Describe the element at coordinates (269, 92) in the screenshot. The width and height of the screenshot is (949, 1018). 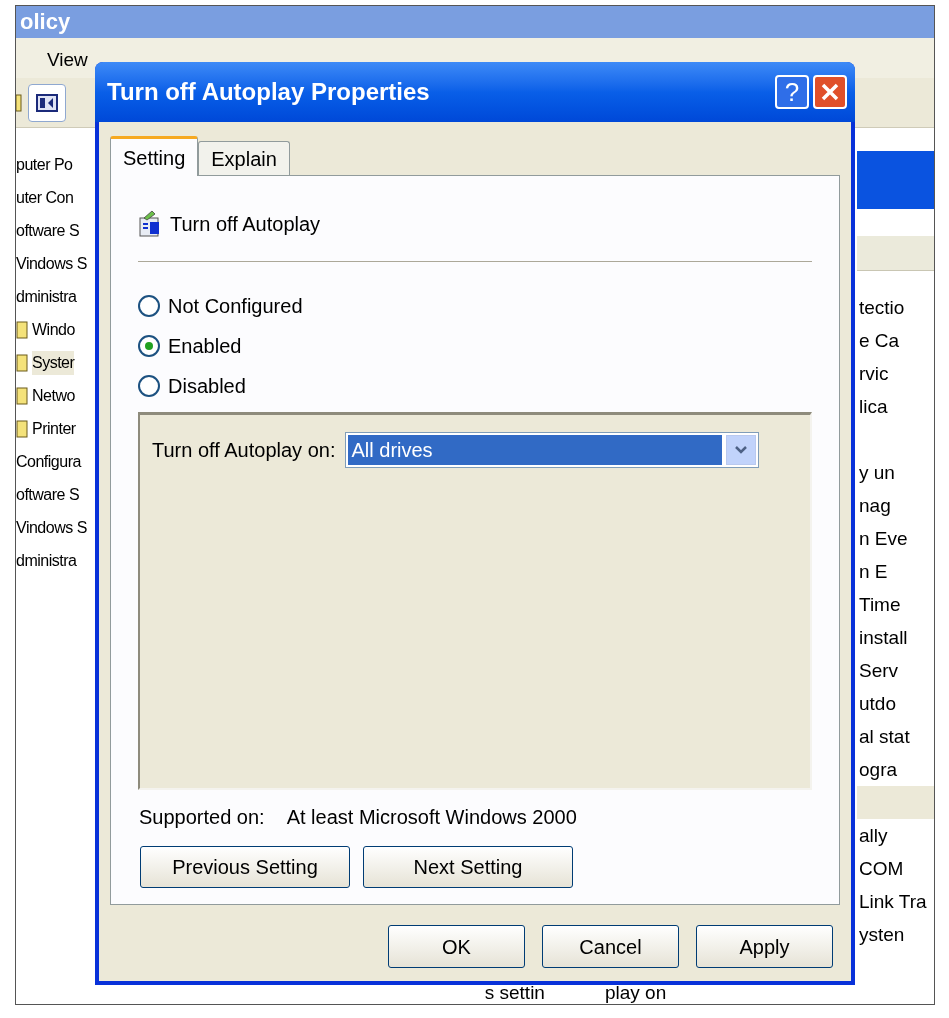
I see `dialog-title: Turn off Autoplay Properties` at that location.